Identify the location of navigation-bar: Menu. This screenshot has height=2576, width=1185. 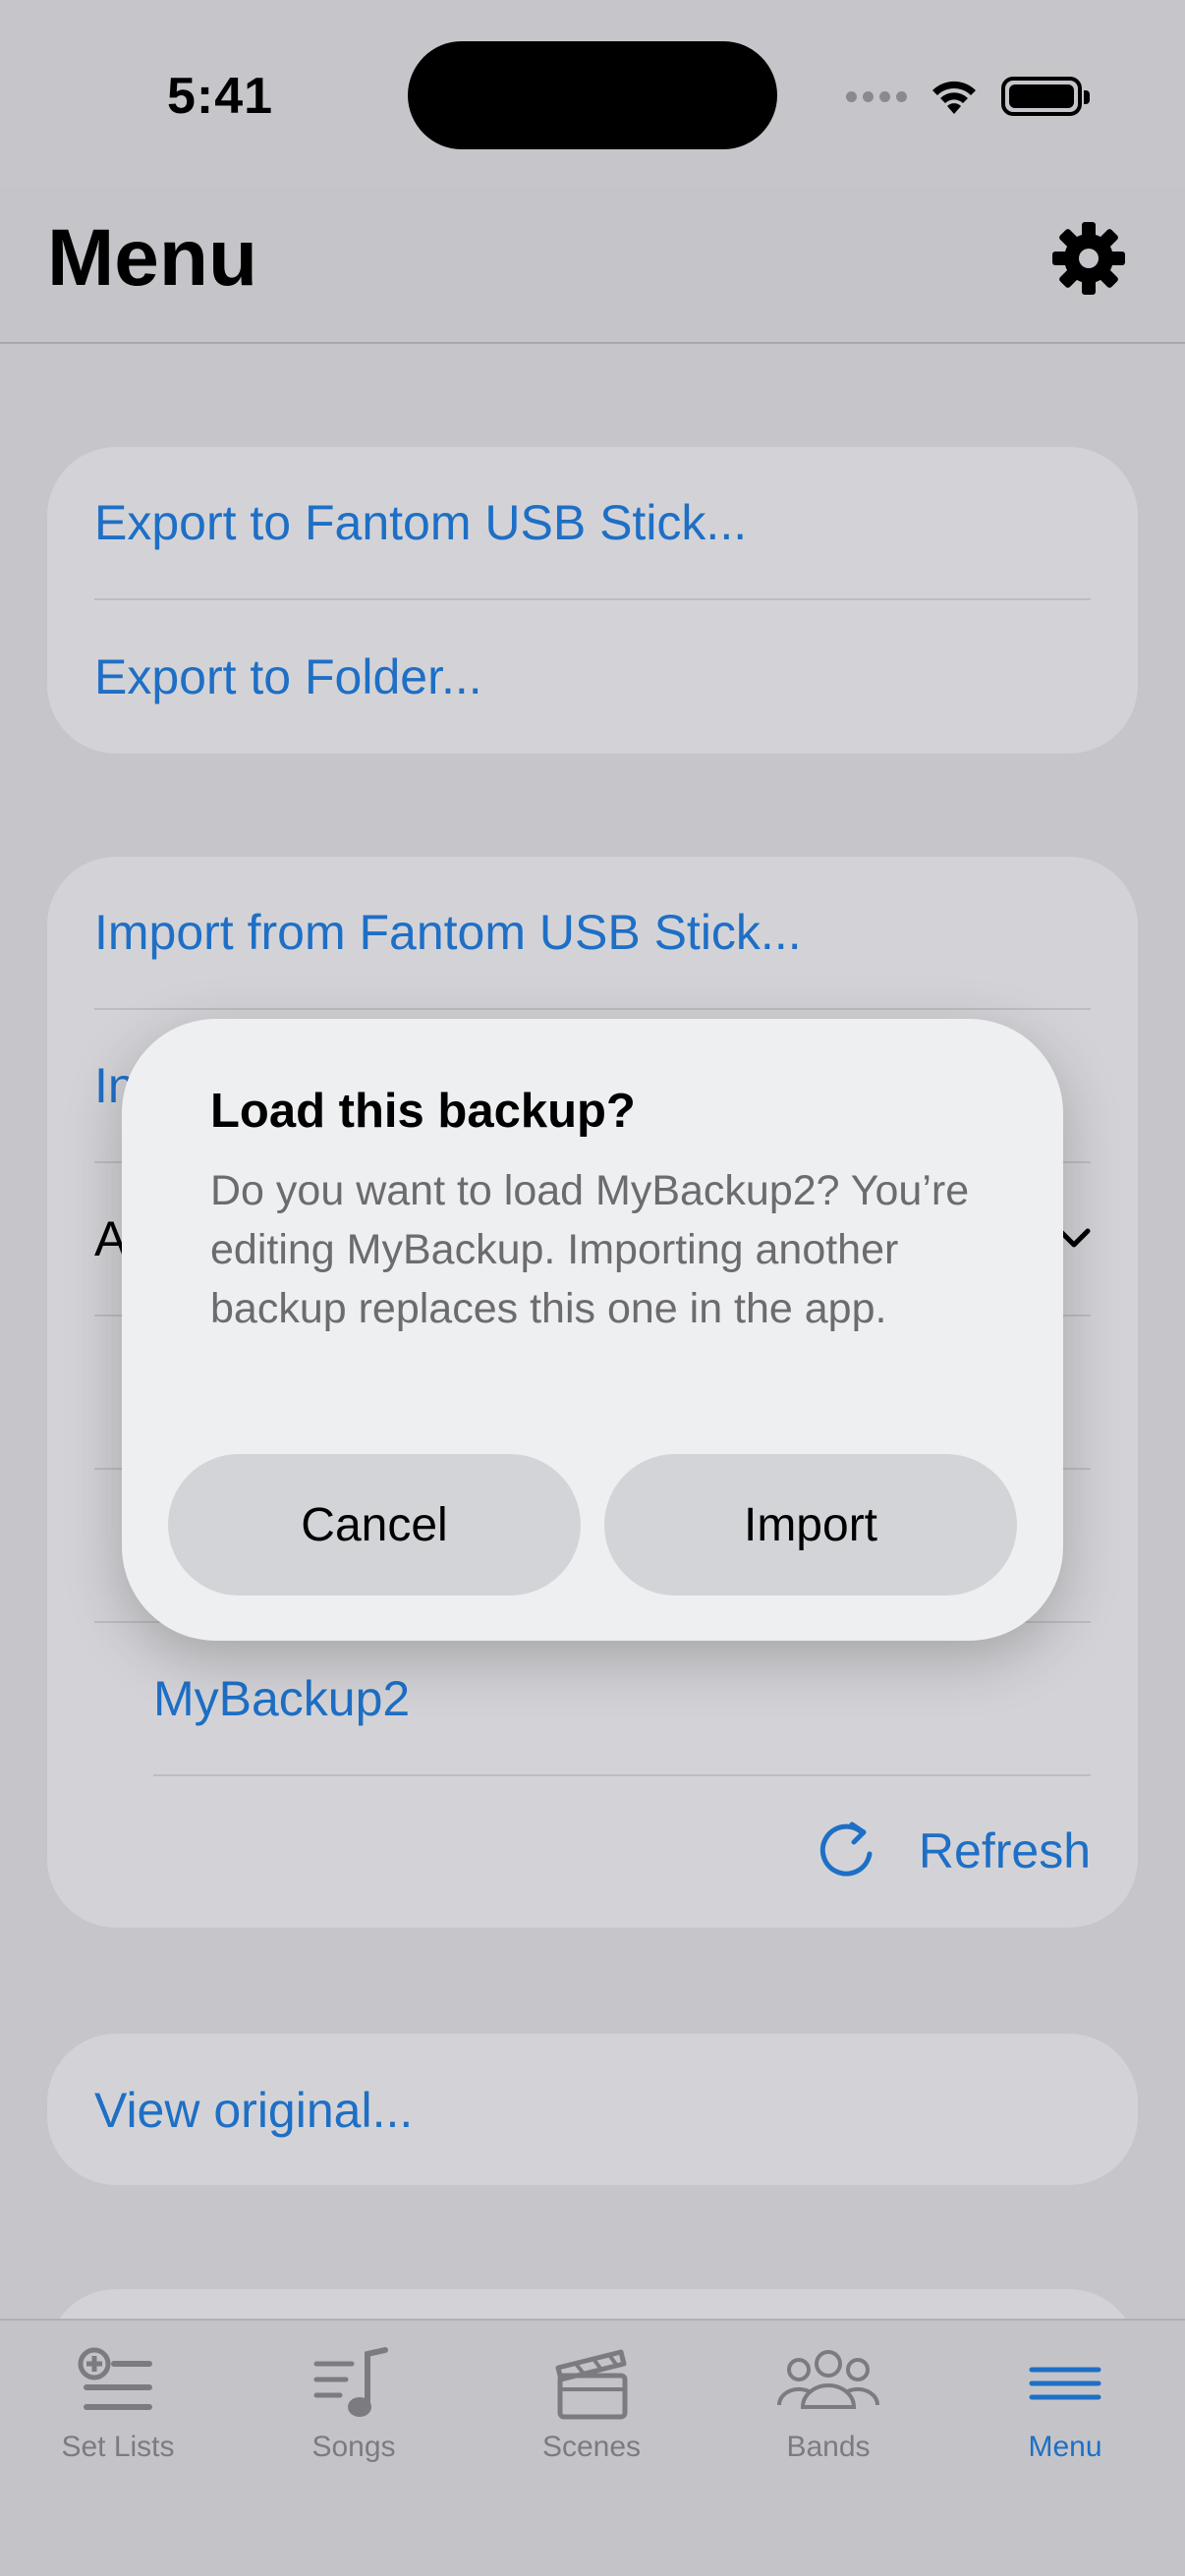
(592, 265).